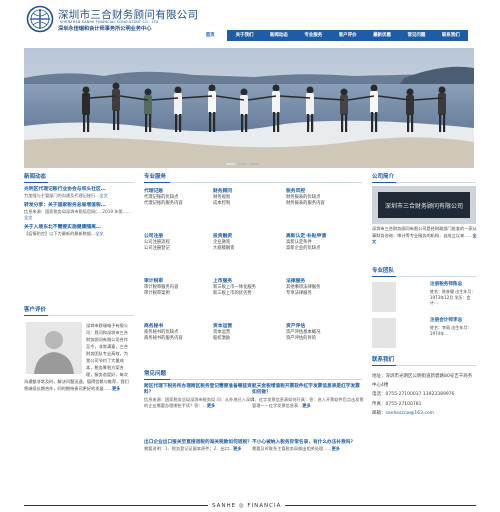 The height and width of the screenshot is (512, 500). I want to click on service-title: 资产评估, so click(320, 326).